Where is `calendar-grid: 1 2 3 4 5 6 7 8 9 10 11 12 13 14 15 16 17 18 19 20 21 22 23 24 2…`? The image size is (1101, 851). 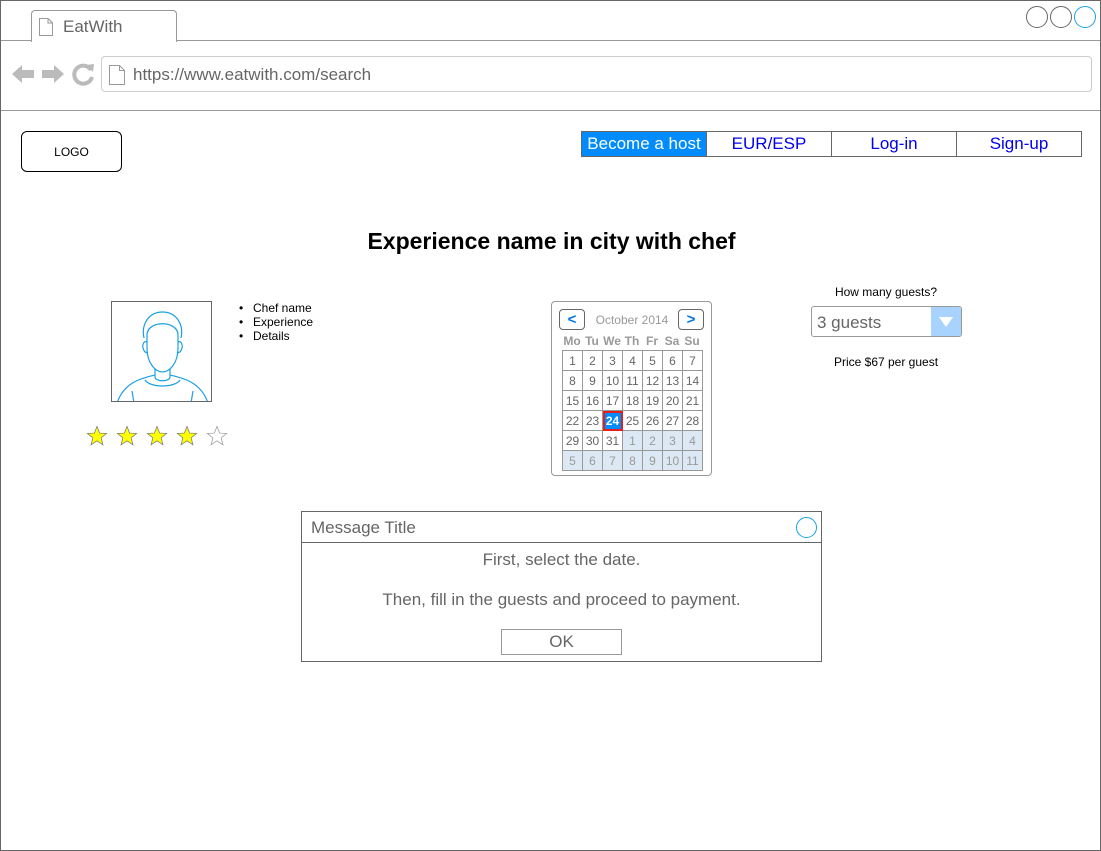 calendar-grid: 1 2 3 4 5 6 7 8 9 10 11 12 13 14 15 16 17 18 19 20 21 22 23 24 2… is located at coordinates (632, 410).